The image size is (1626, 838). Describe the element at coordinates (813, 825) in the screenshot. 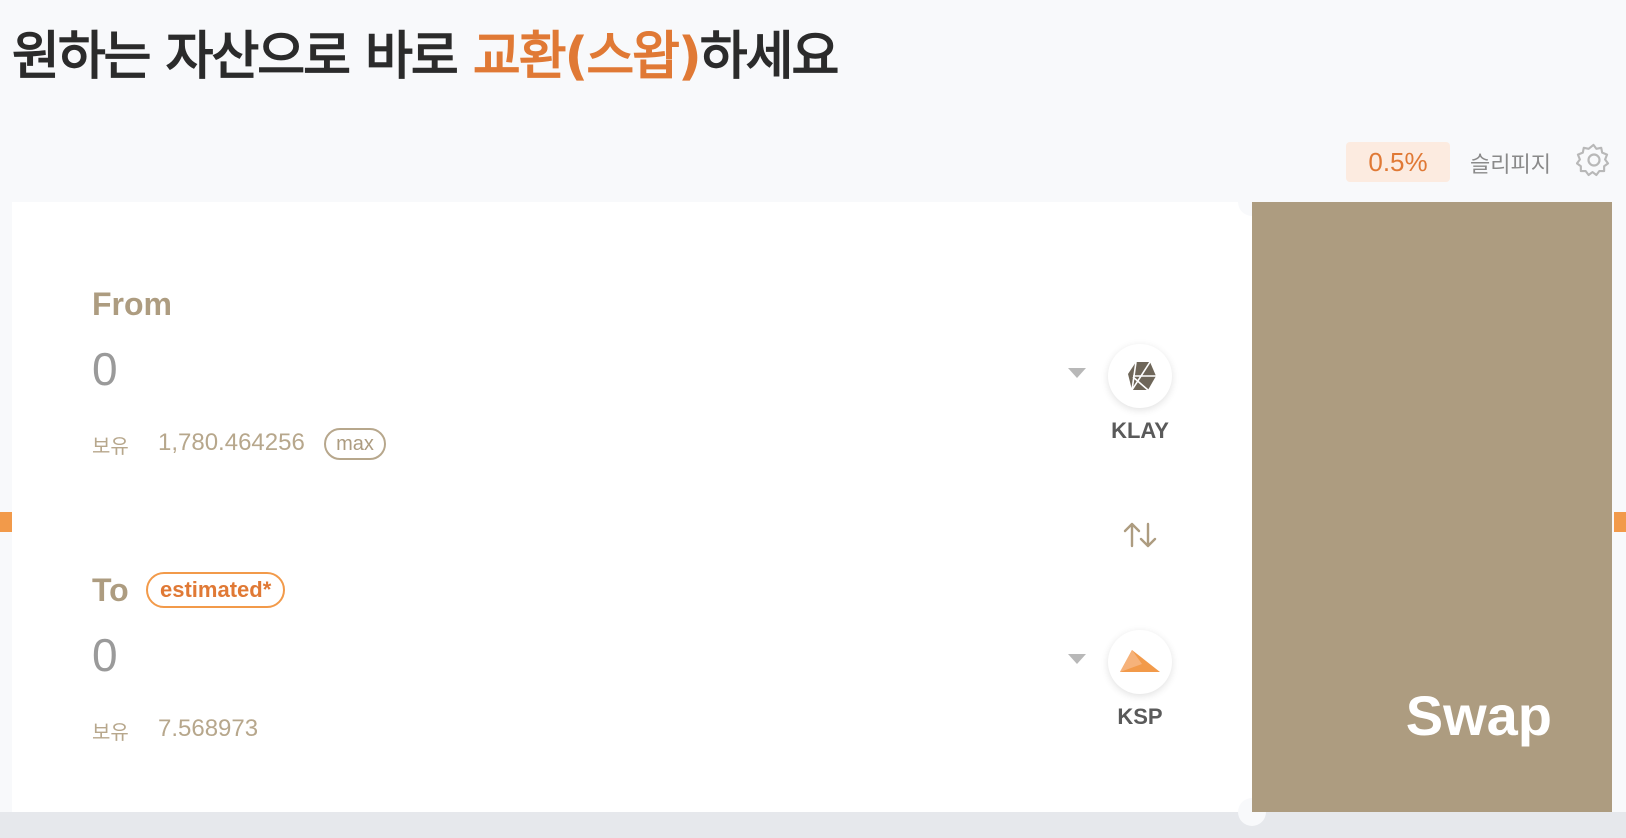

I see `footer-shadow` at that location.